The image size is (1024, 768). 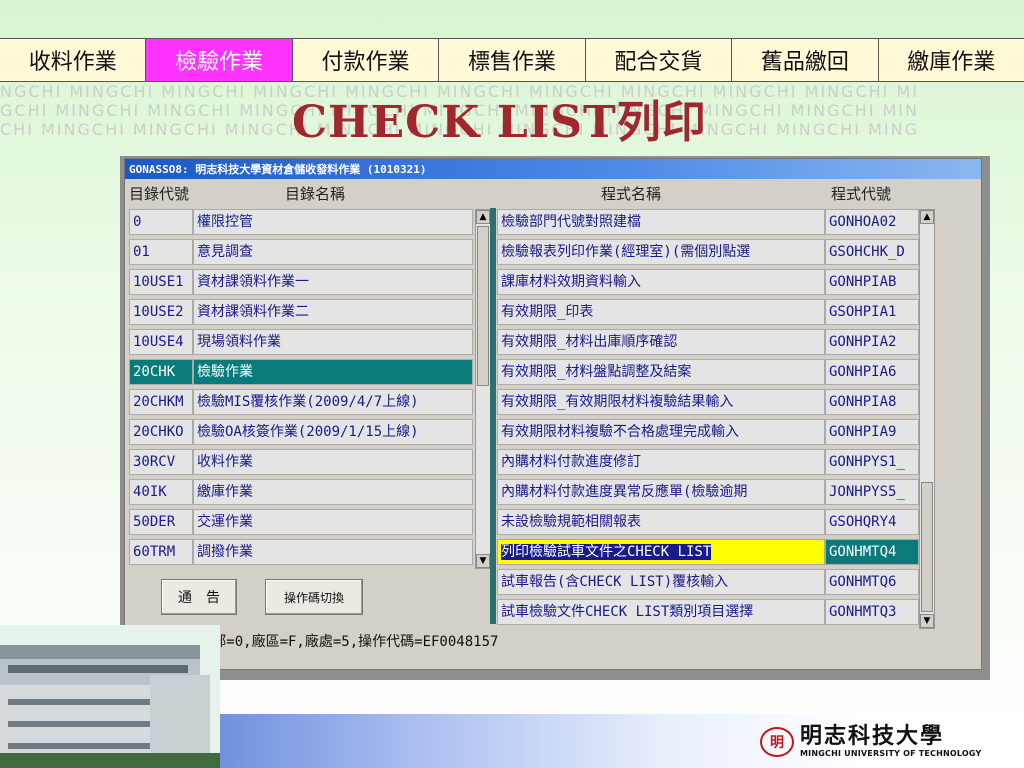 I want to click on catalog-code-cell: 10USE4, so click(x=161, y=342).